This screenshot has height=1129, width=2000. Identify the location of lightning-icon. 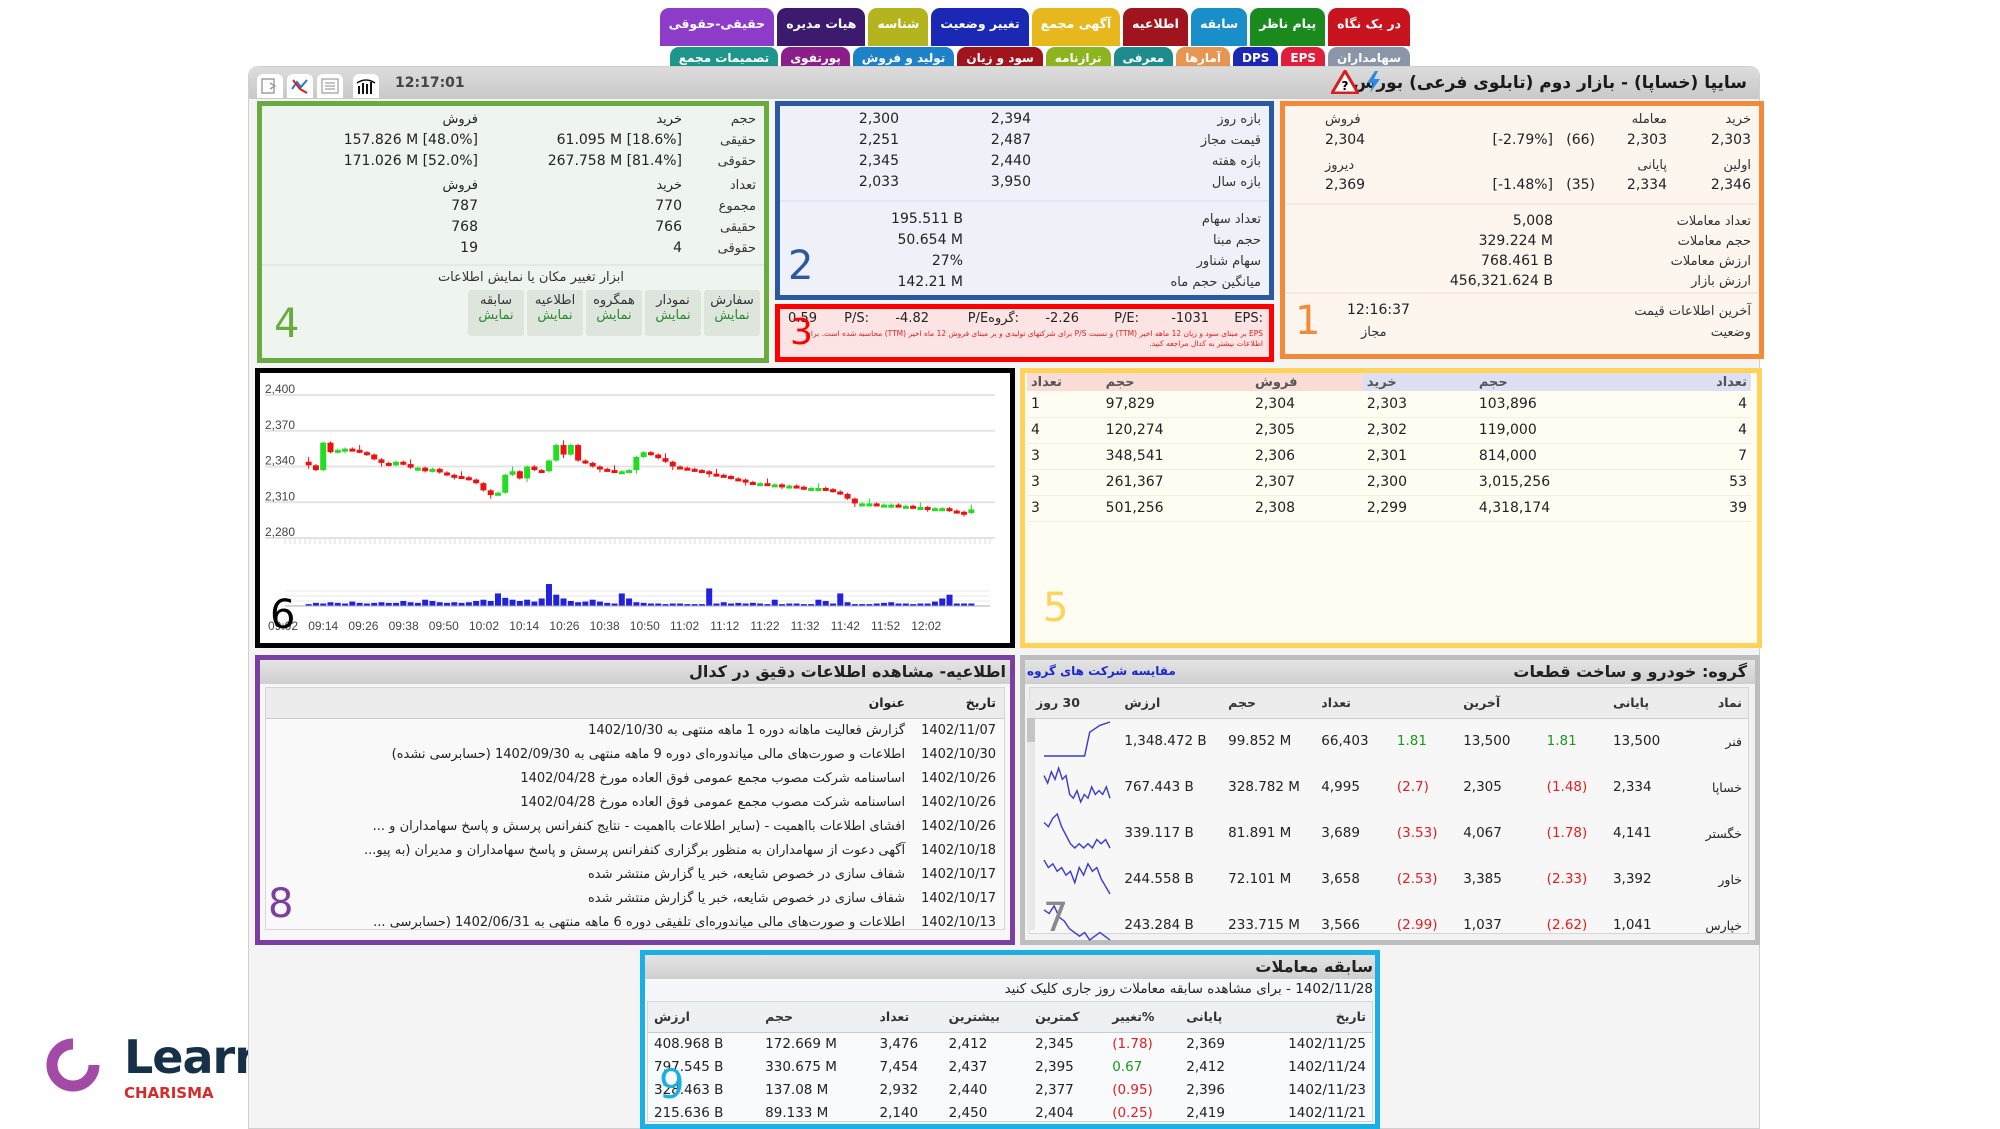
(1373, 82).